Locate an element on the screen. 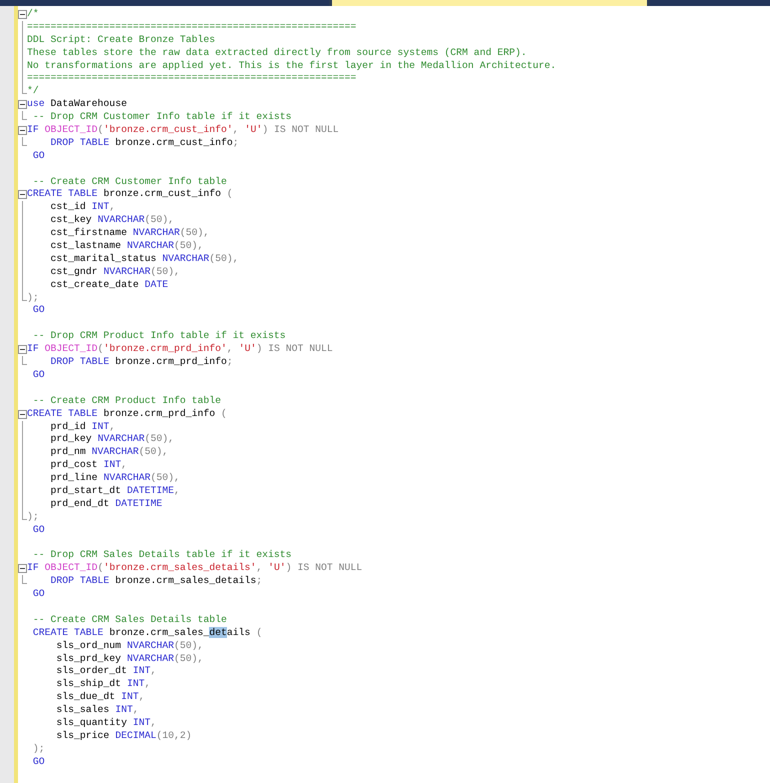  code-line: -- Drop CRM Customer Info table if it exists is located at coordinates (162, 117).